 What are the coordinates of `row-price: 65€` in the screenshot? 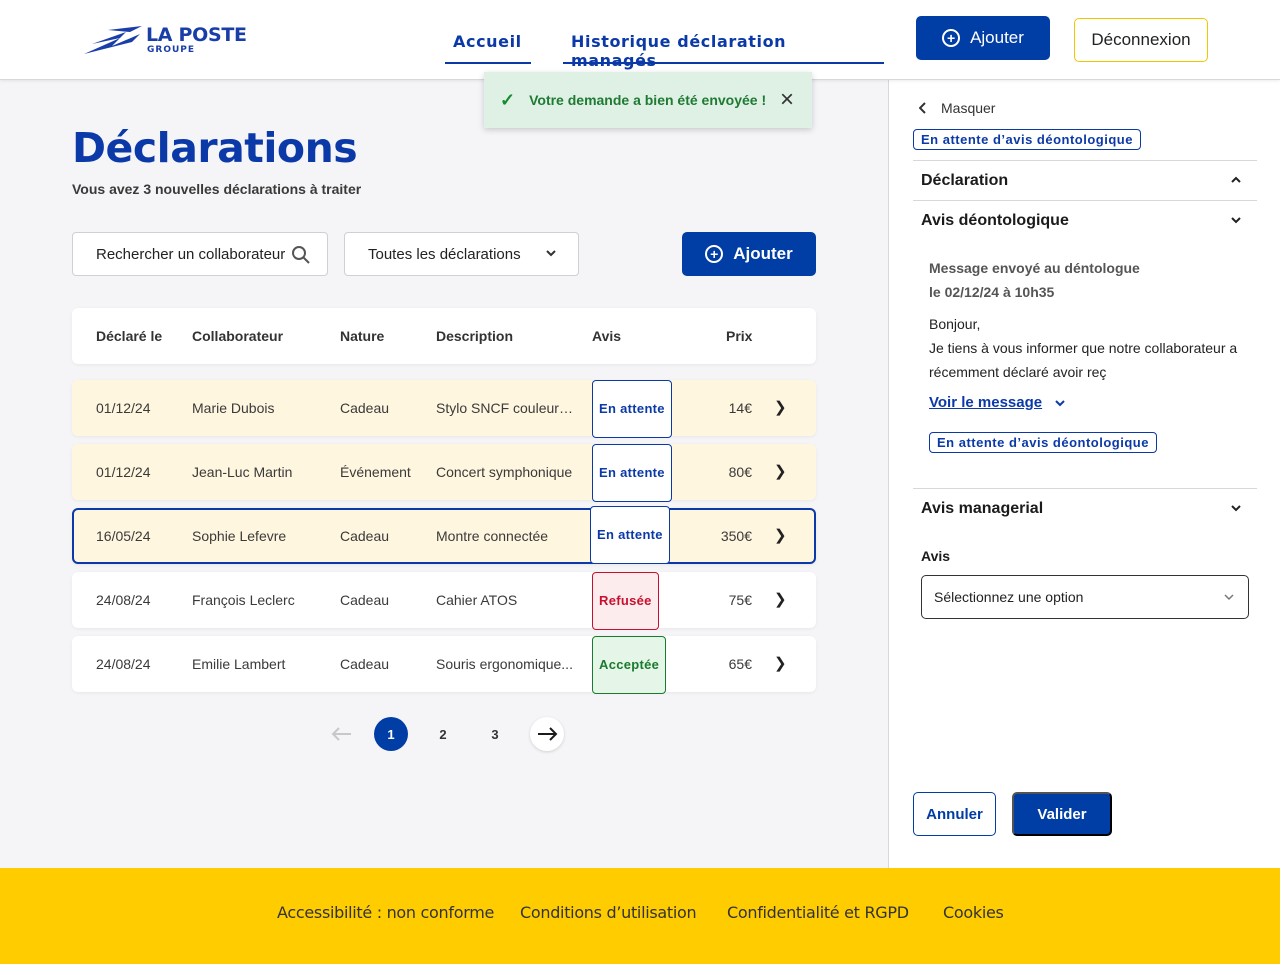 It's located at (740, 664).